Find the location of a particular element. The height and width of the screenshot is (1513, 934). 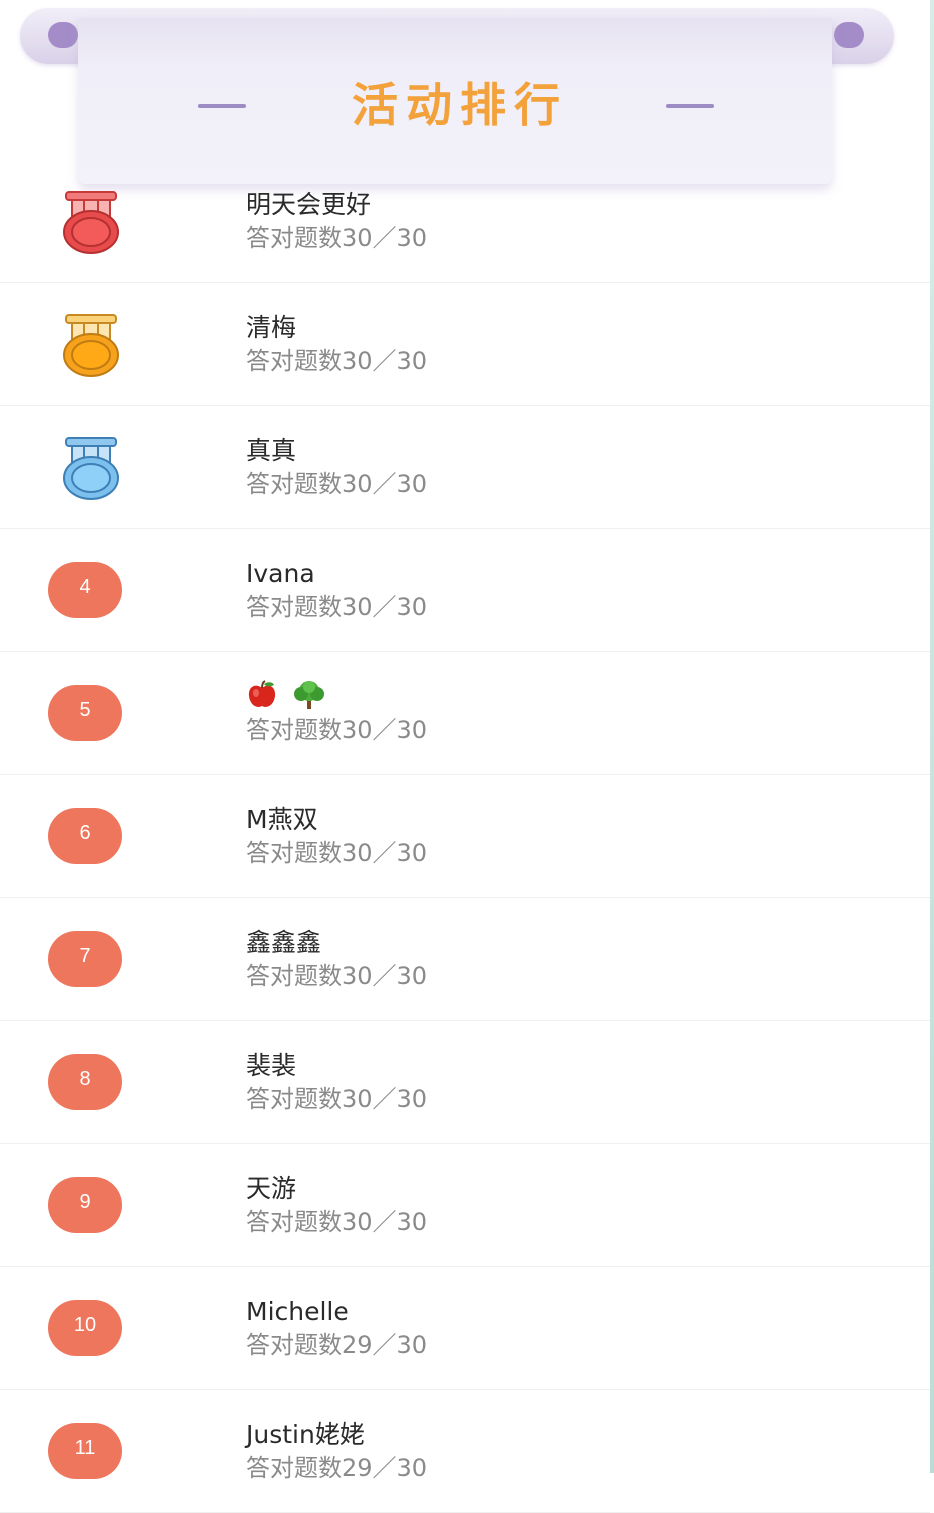

participant-name: 裴裴 is located at coordinates (271, 1065).